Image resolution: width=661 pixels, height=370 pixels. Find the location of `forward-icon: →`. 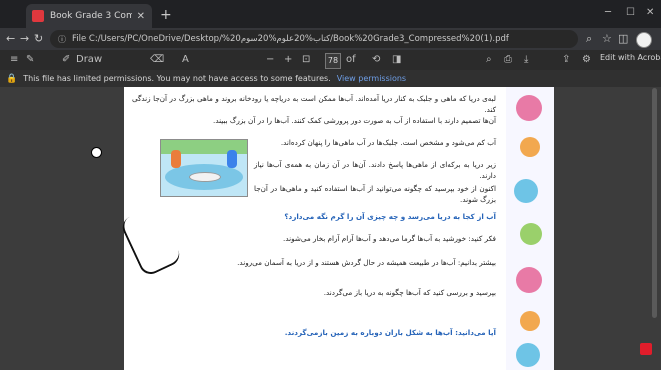

forward-icon: → is located at coordinates (24, 38).